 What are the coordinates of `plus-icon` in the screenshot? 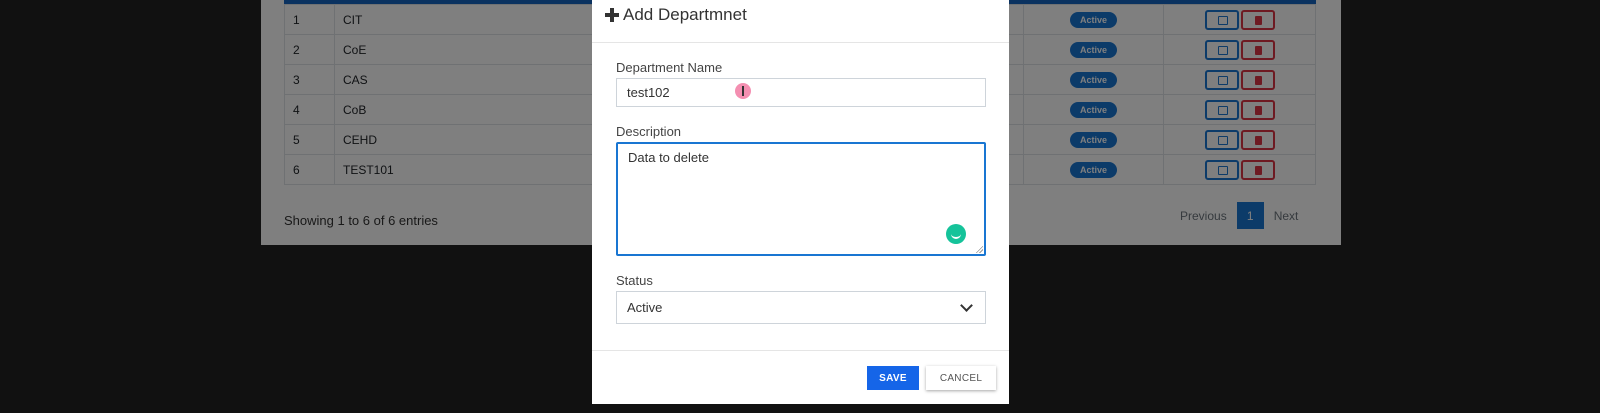 It's located at (612, 15).